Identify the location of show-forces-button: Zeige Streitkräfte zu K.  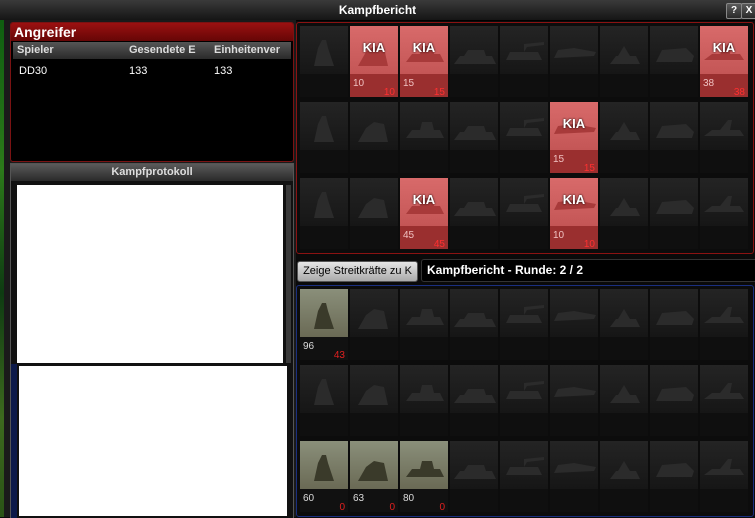
(357, 271).